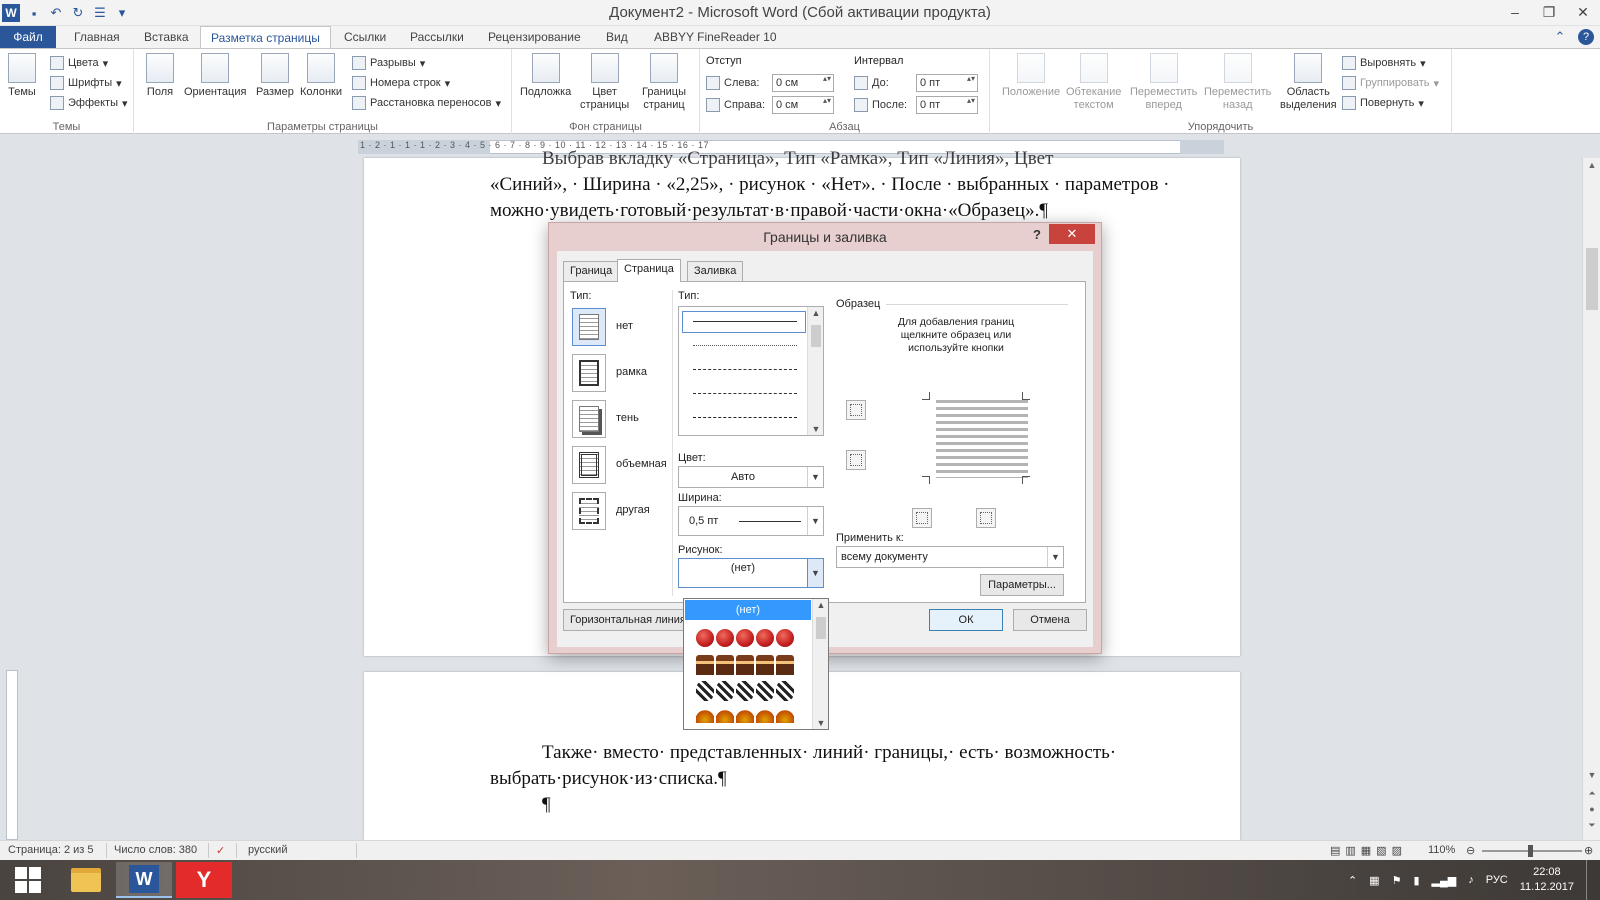 The height and width of the screenshot is (900, 1600). What do you see at coordinates (966, 620) in the screenshot?
I see `ok-button: ОК` at bounding box center [966, 620].